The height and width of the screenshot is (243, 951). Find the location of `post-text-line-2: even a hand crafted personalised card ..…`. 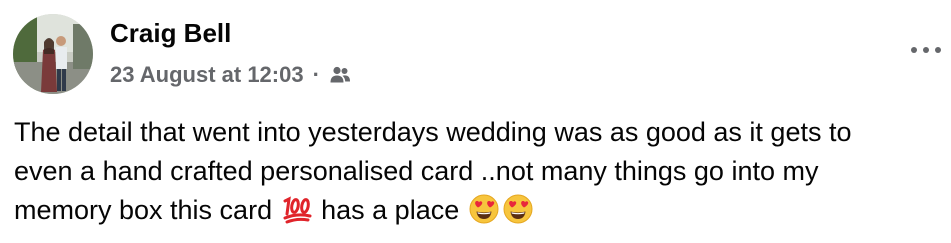

post-text-line-2: even a hand crafted personalised card ..… is located at coordinates (416, 171).